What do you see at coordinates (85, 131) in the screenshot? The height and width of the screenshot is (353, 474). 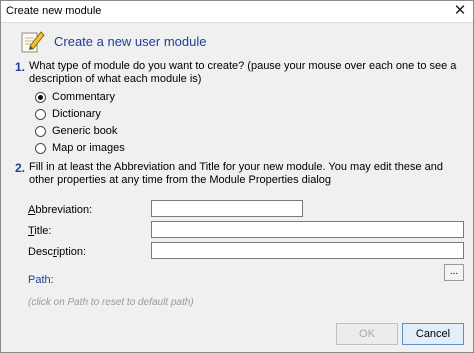 I see `radio-generic-book-label: Generic book` at bounding box center [85, 131].